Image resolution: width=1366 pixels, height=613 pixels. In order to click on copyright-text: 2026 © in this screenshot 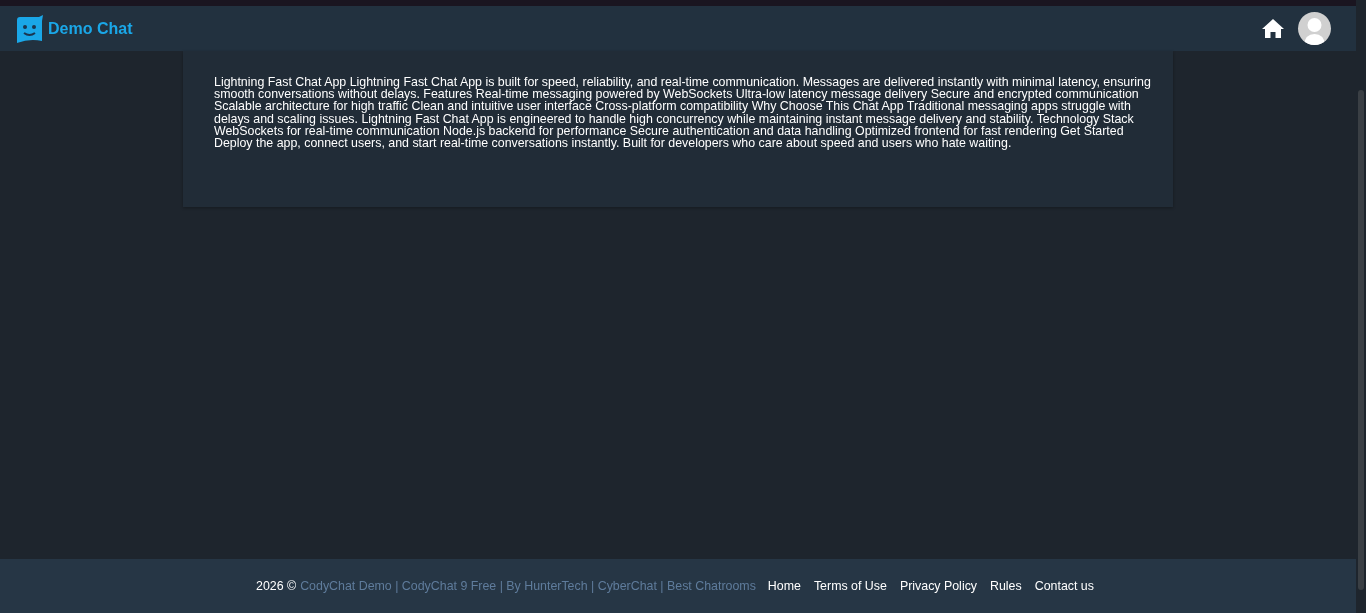, I will do `click(276, 586)`.